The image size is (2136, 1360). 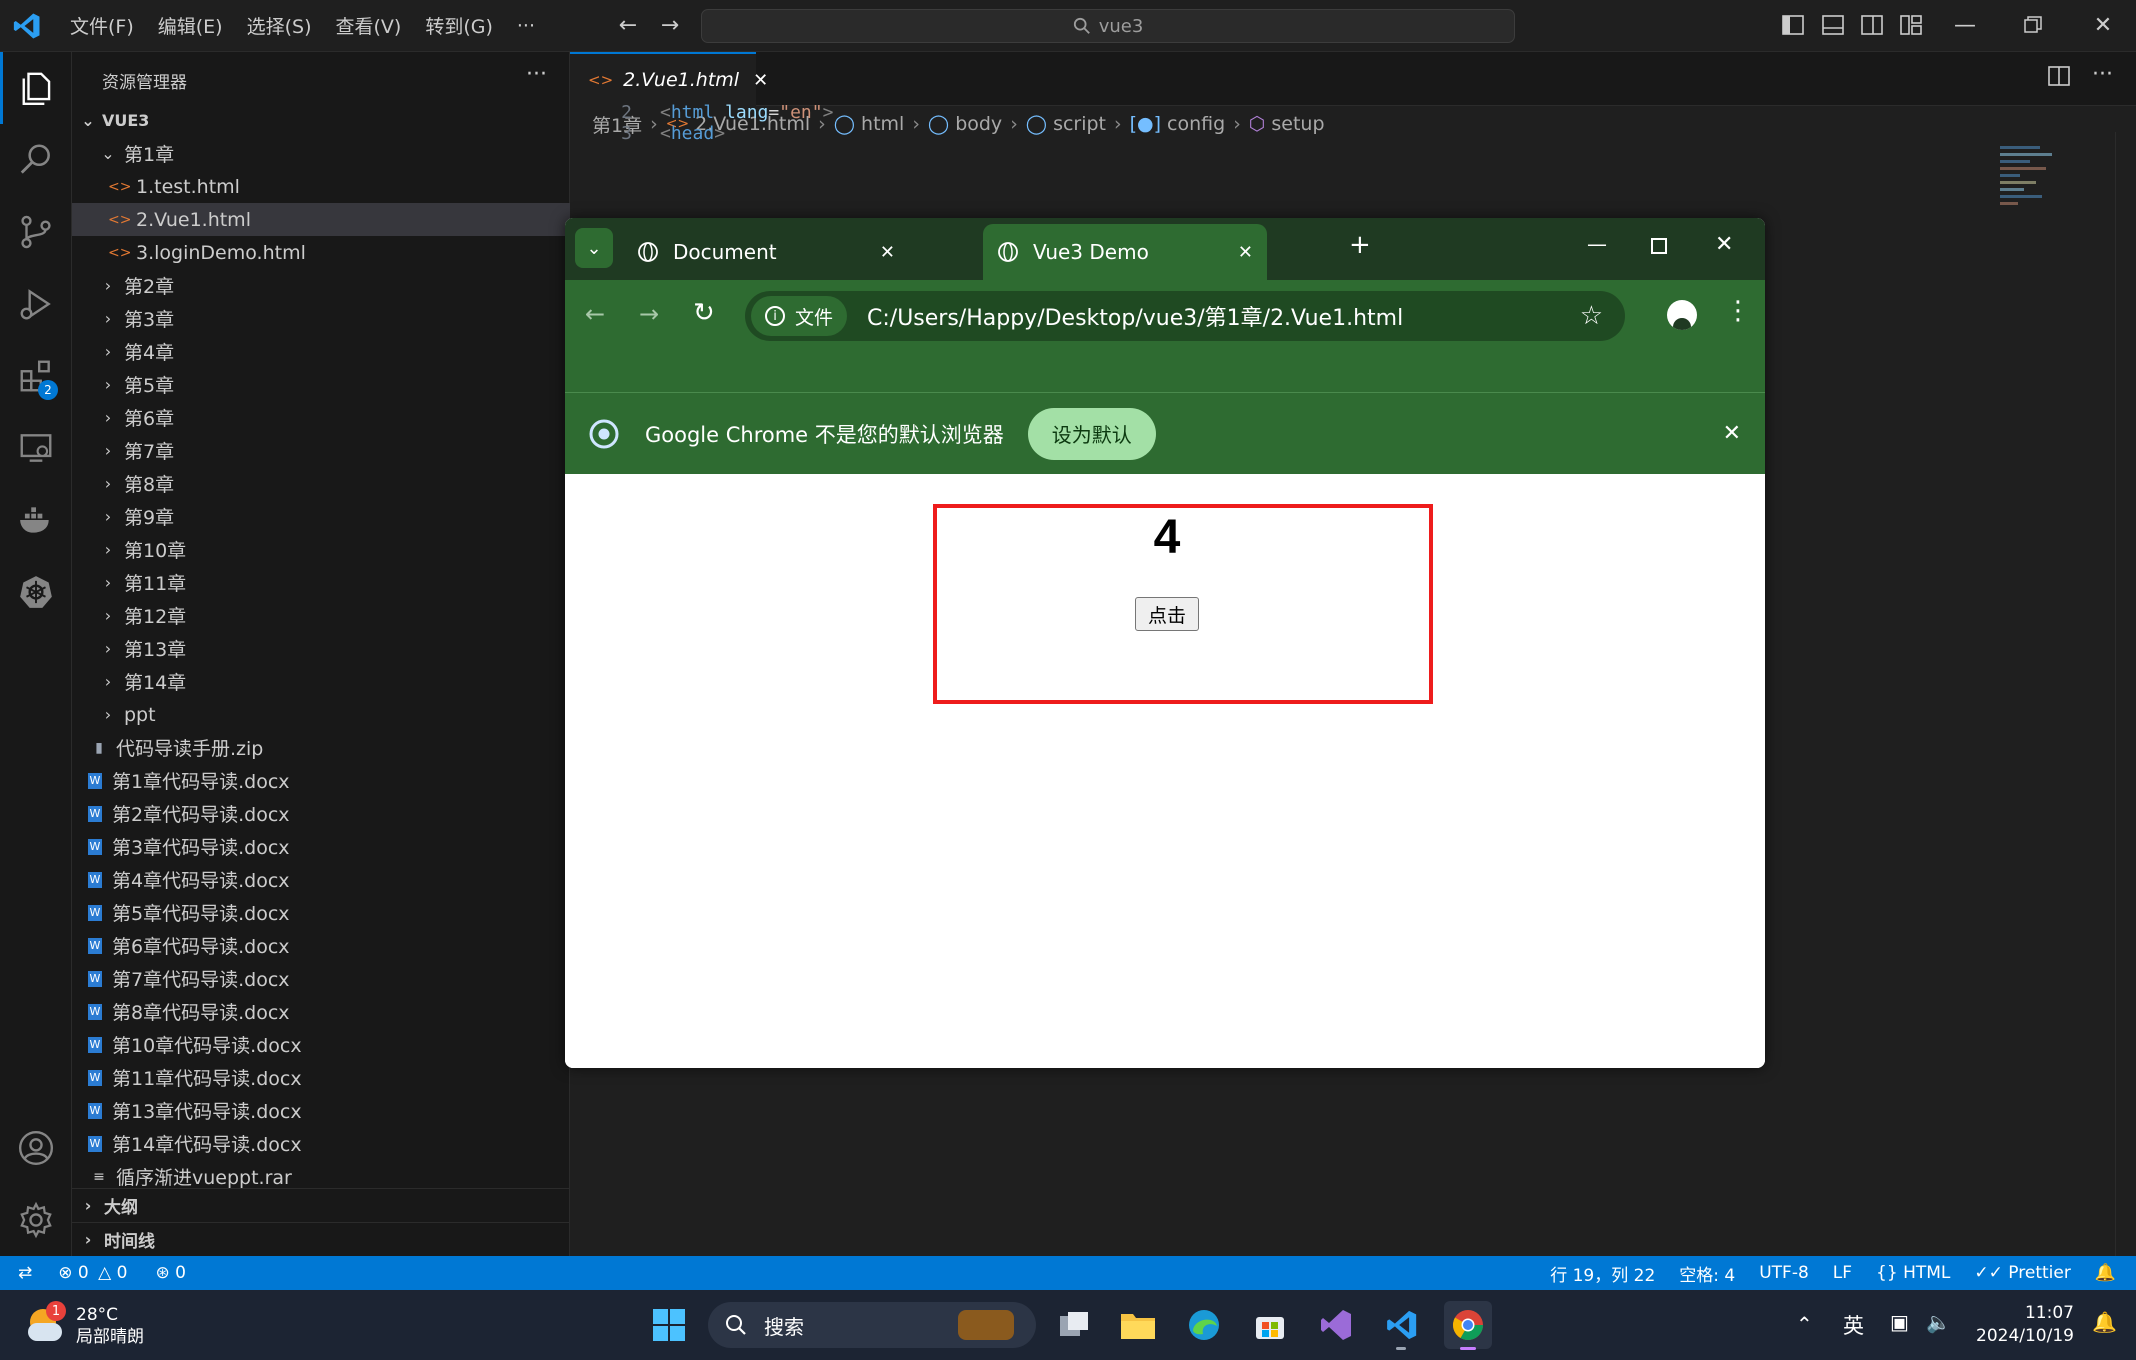 What do you see at coordinates (1270, 1325) in the screenshot?
I see `microsoft-store-icon` at bounding box center [1270, 1325].